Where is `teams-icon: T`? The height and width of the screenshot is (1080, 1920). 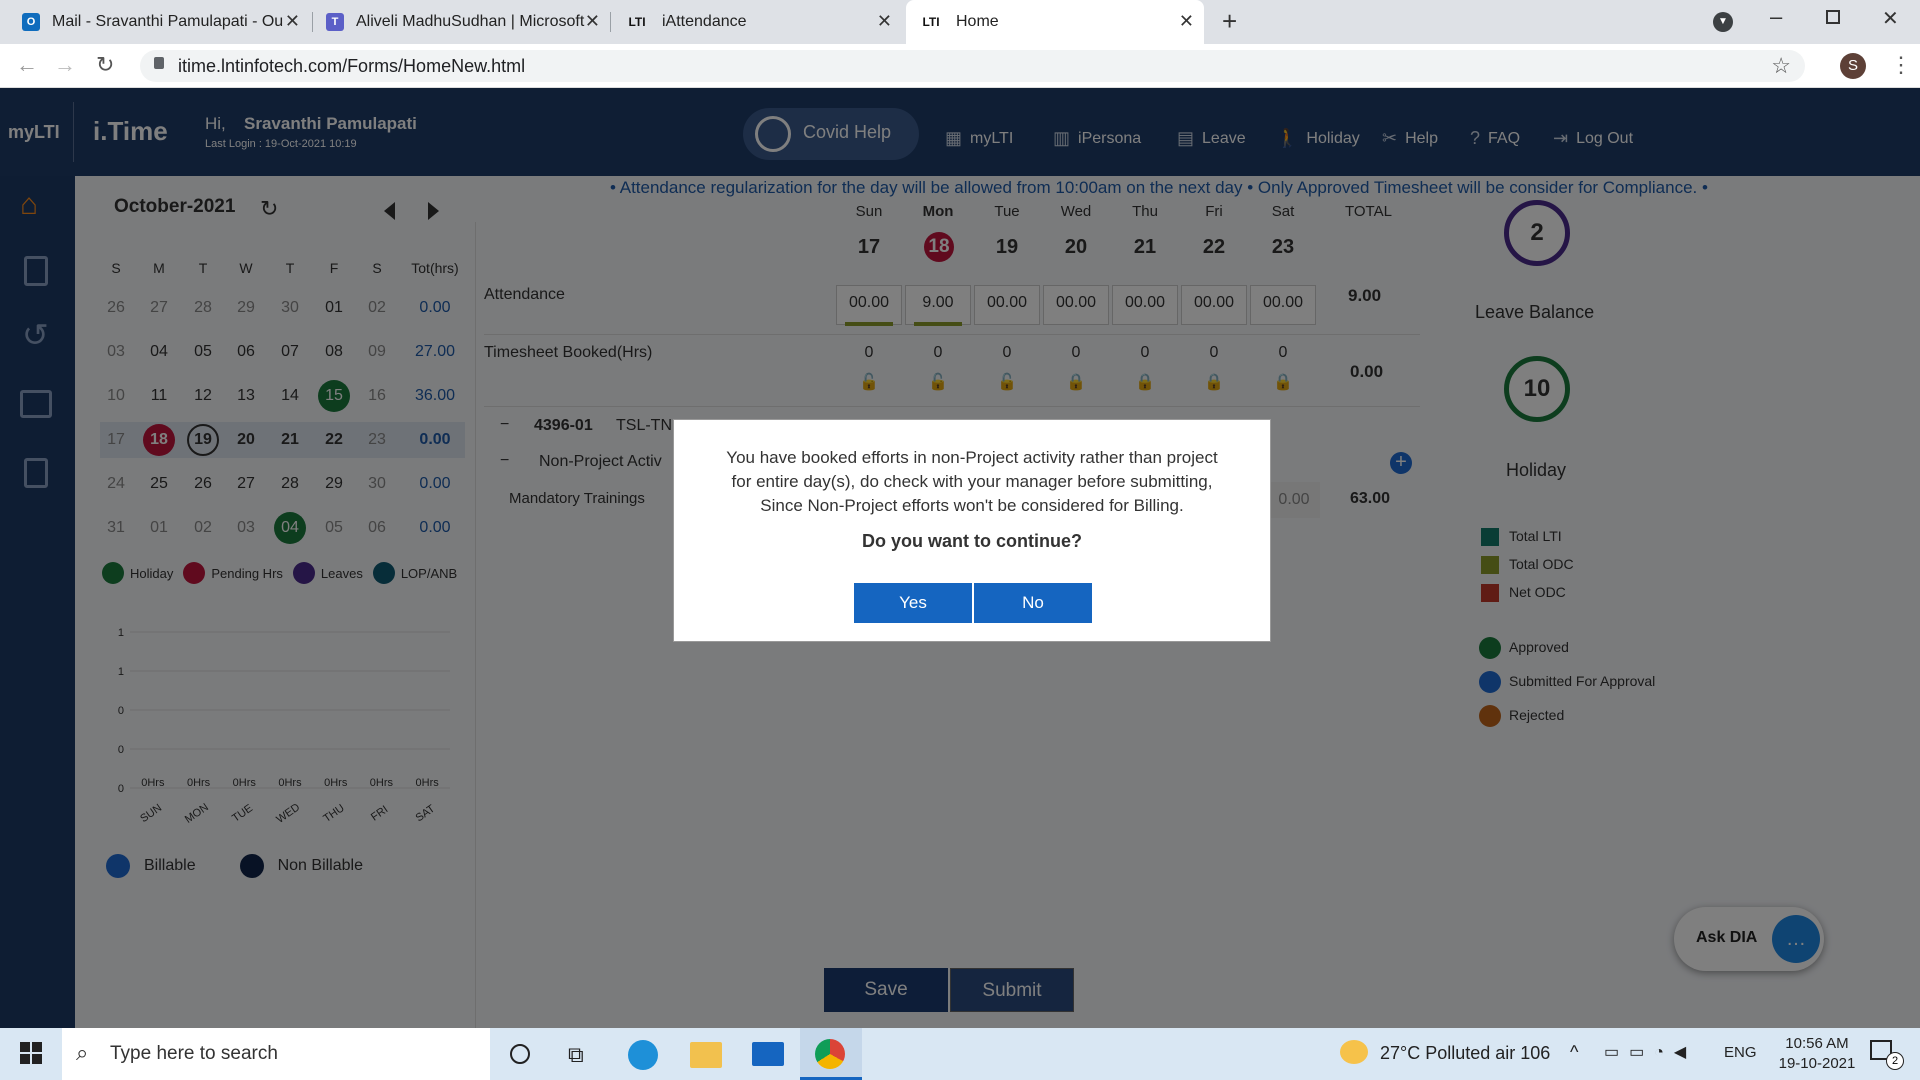
teams-icon: T is located at coordinates (335, 22).